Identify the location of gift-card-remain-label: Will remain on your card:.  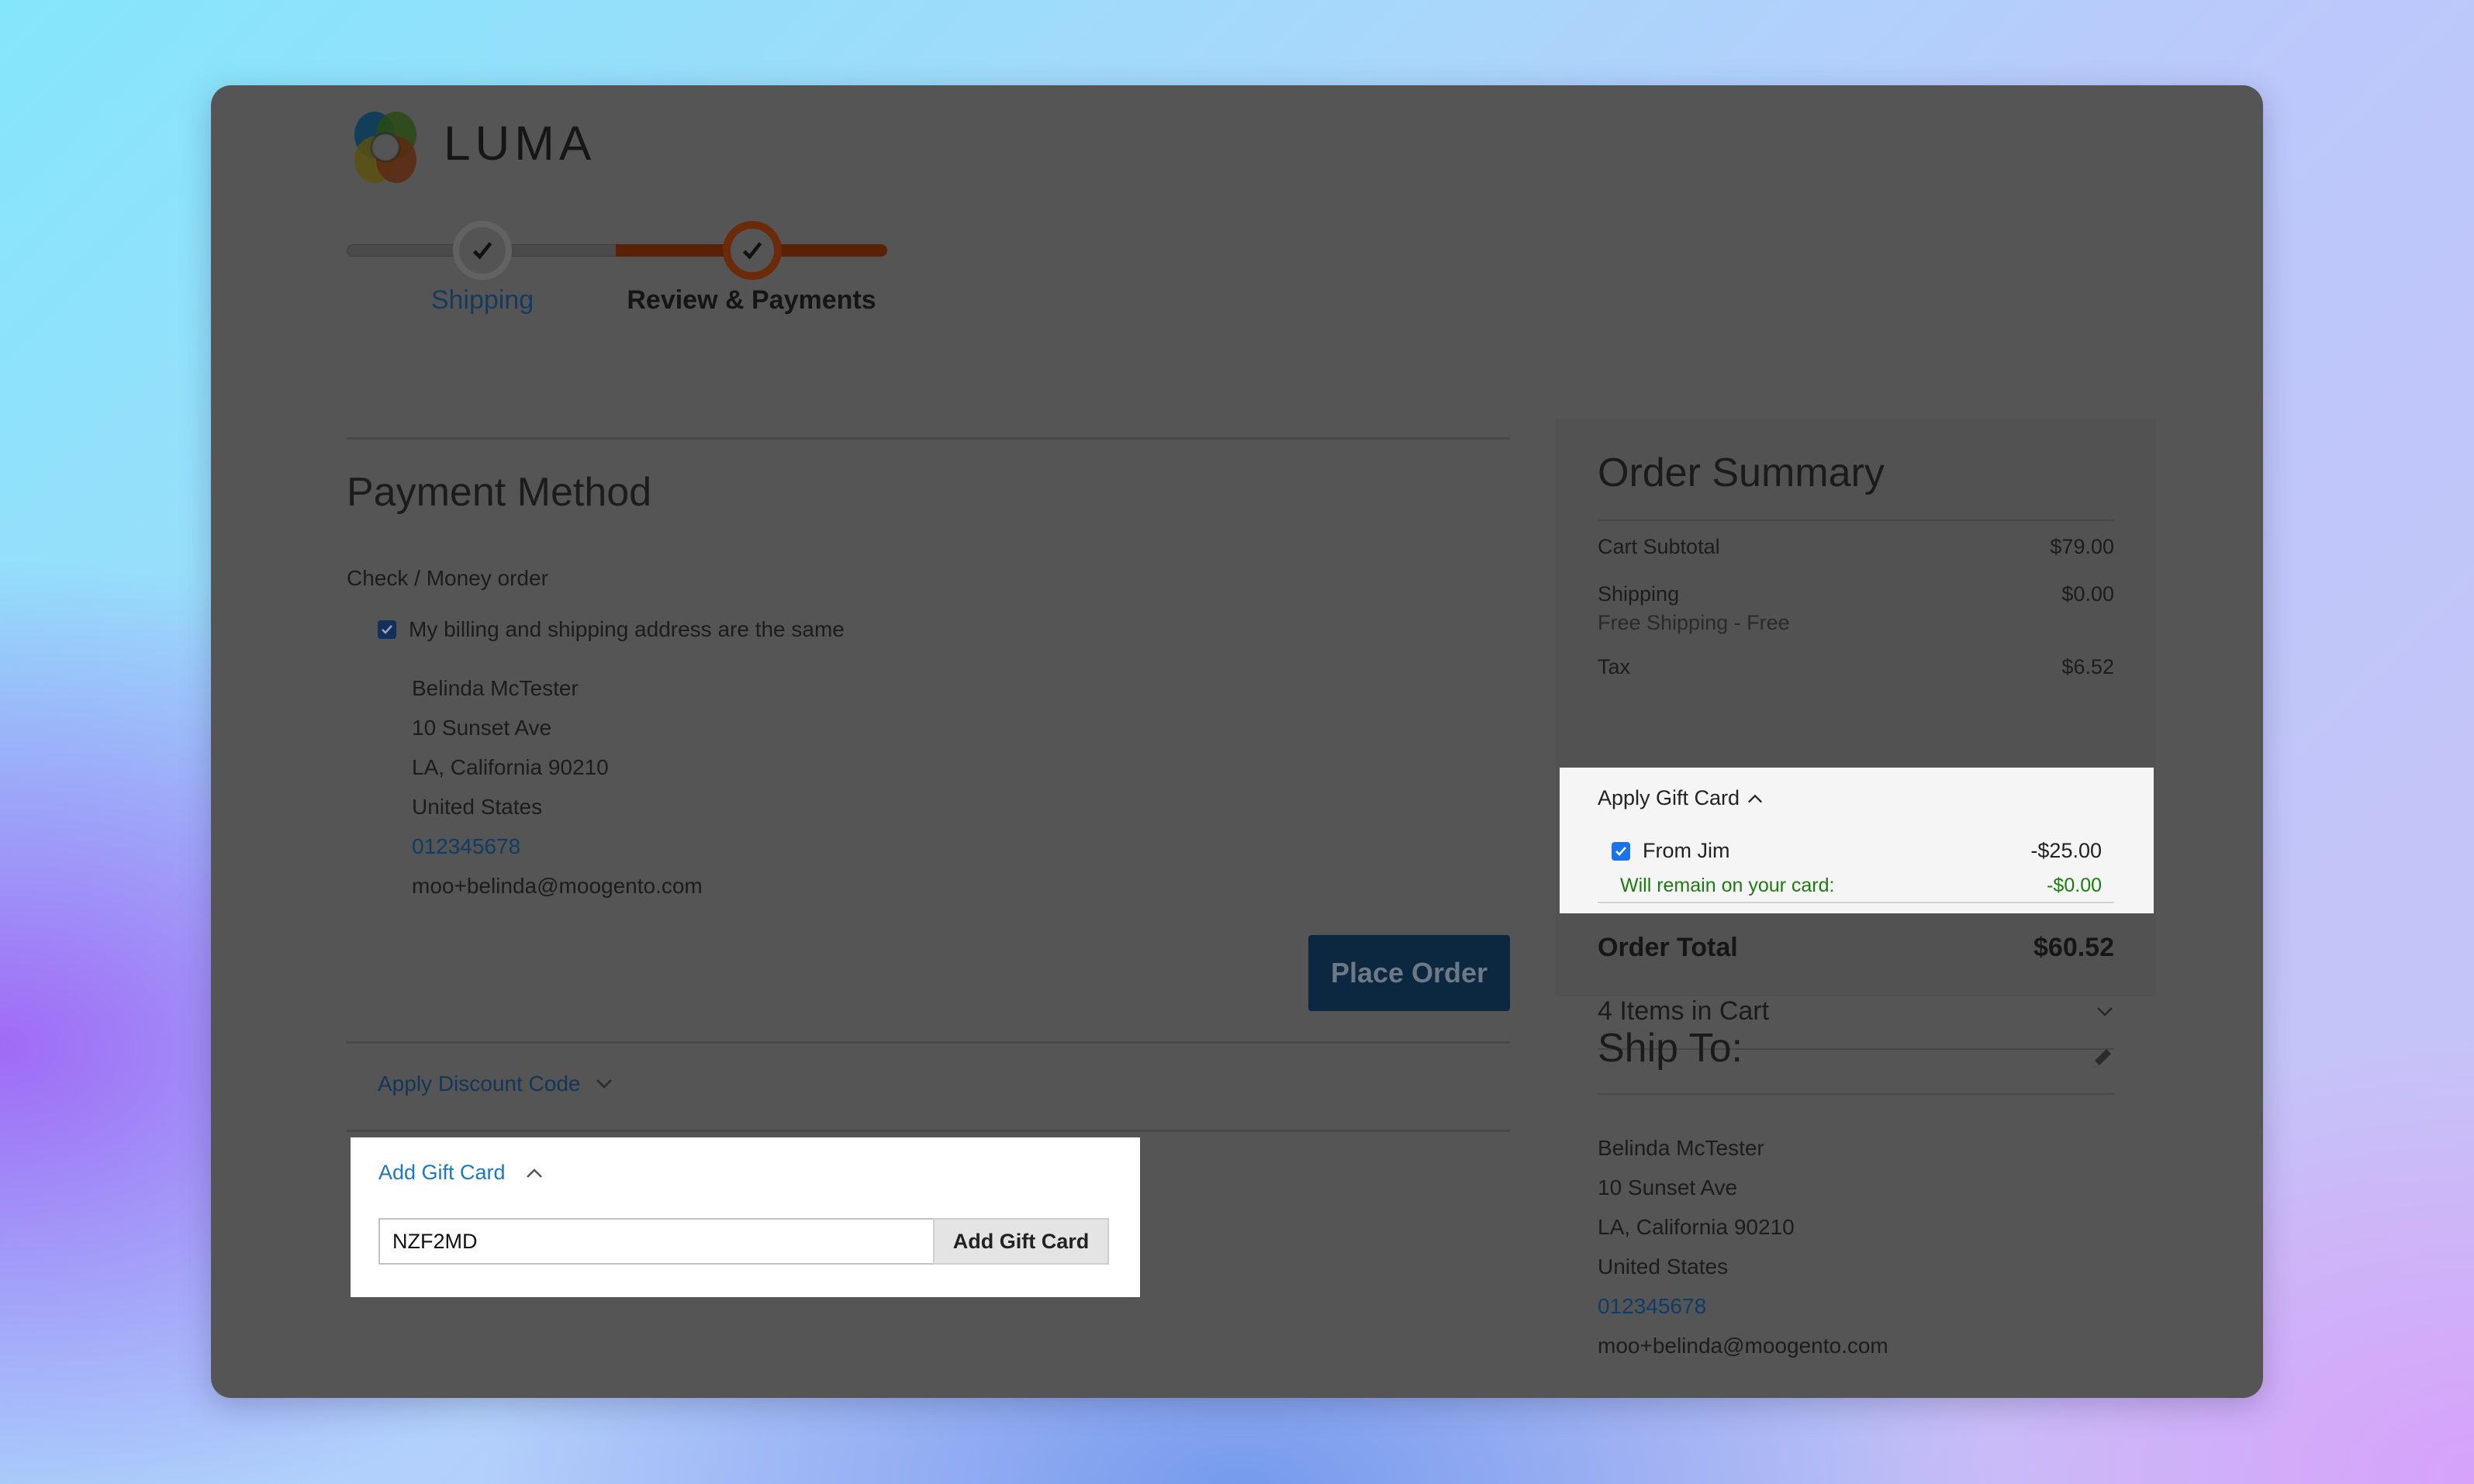
(1727, 886).